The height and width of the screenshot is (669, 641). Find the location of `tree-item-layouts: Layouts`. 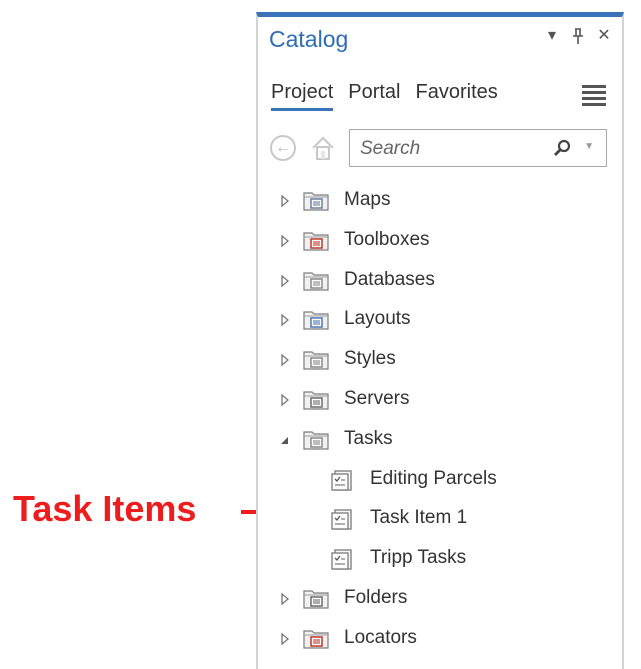

tree-item-layouts: Layouts is located at coordinates (438, 319).